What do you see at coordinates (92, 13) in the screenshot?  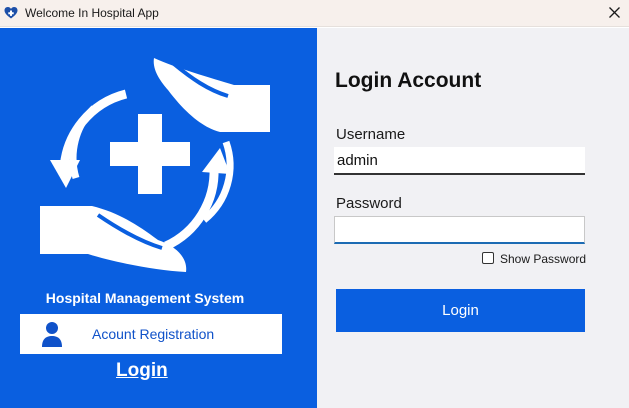 I see `window-title: Welcome In Hospital App` at bounding box center [92, 13].